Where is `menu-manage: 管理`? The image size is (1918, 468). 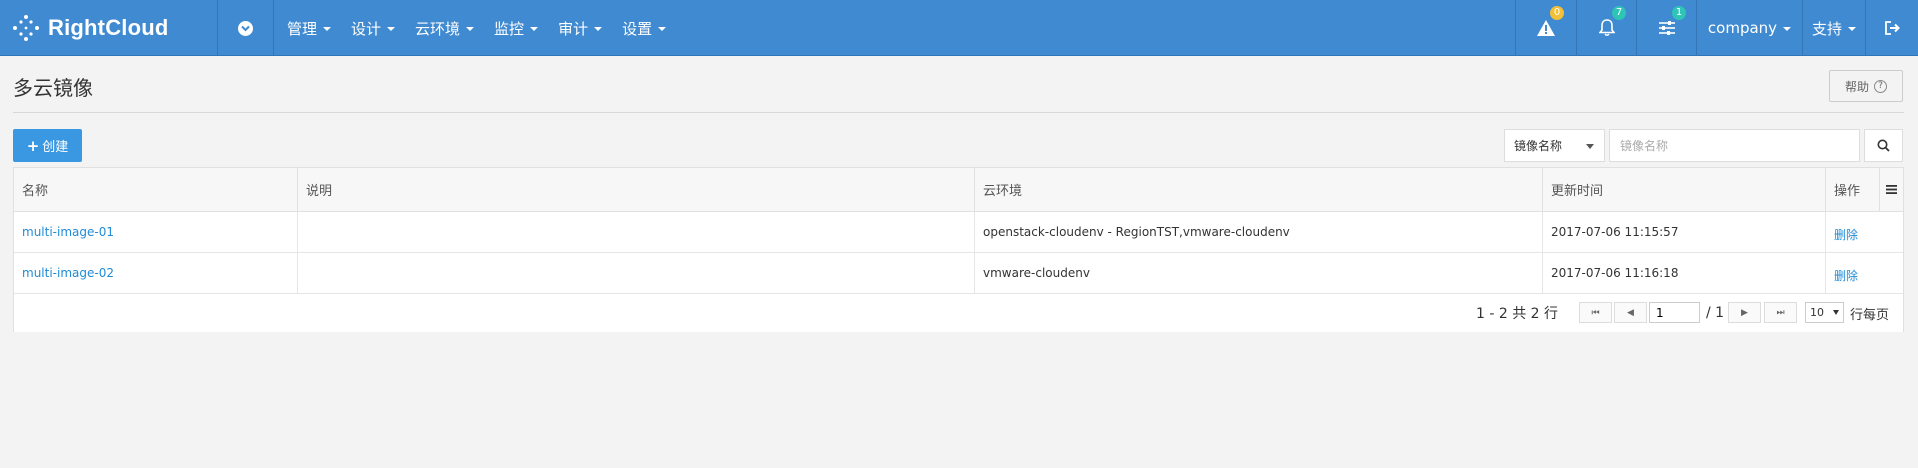
menu-manage: 管理 is located at coordinates (310, 28).